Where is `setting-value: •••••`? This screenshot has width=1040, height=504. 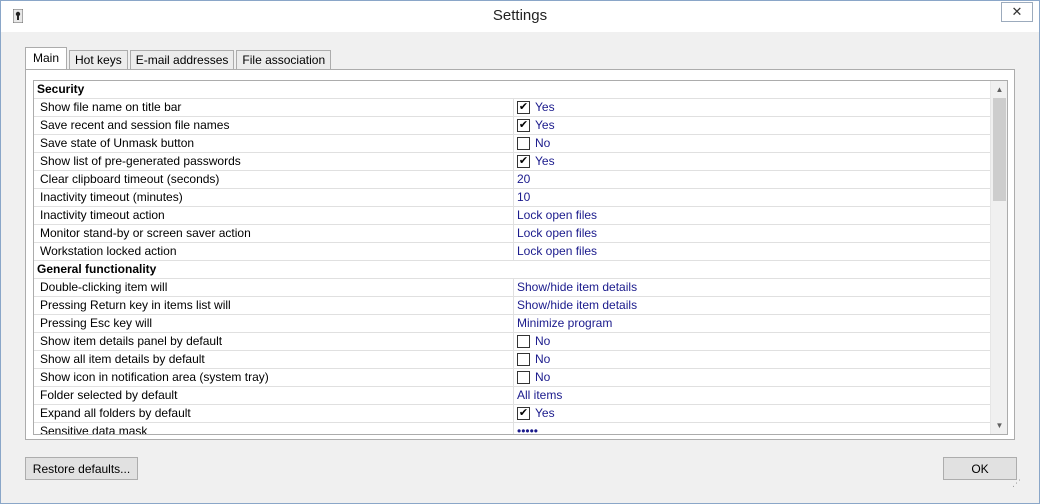
setting-value: ••••• is located at coordinates (753, 429).